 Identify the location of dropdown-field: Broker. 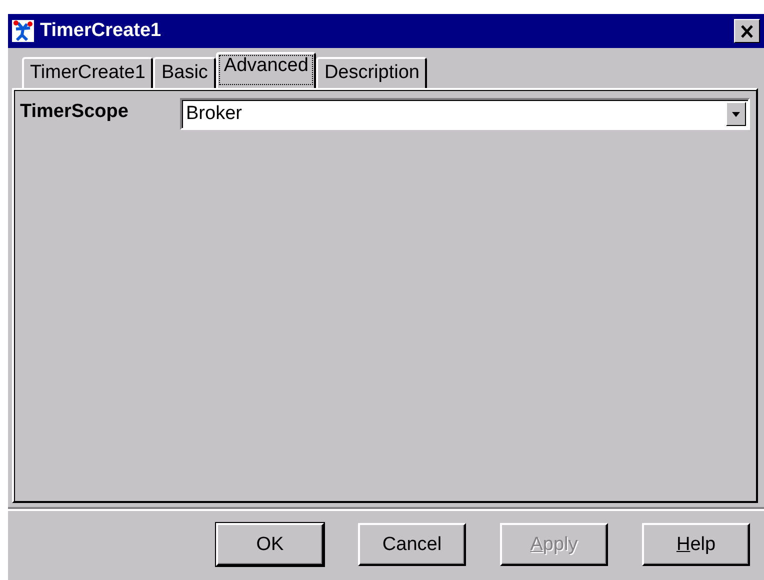
(465, 114).